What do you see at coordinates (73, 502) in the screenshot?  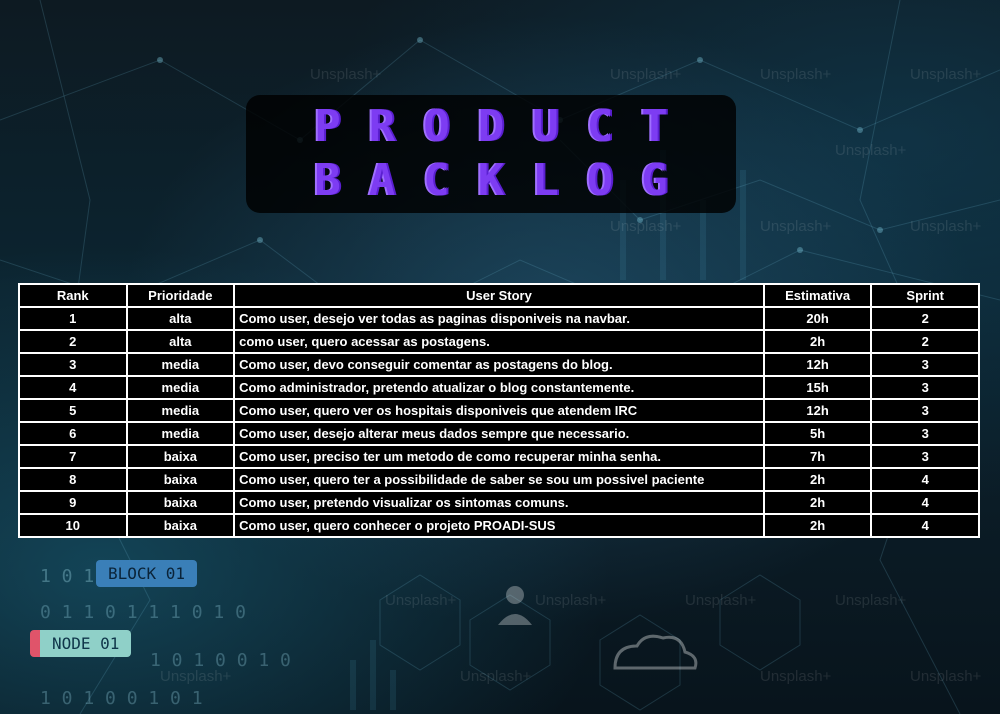 I see `rank-cell: 9` at bounding box center [73, 502].